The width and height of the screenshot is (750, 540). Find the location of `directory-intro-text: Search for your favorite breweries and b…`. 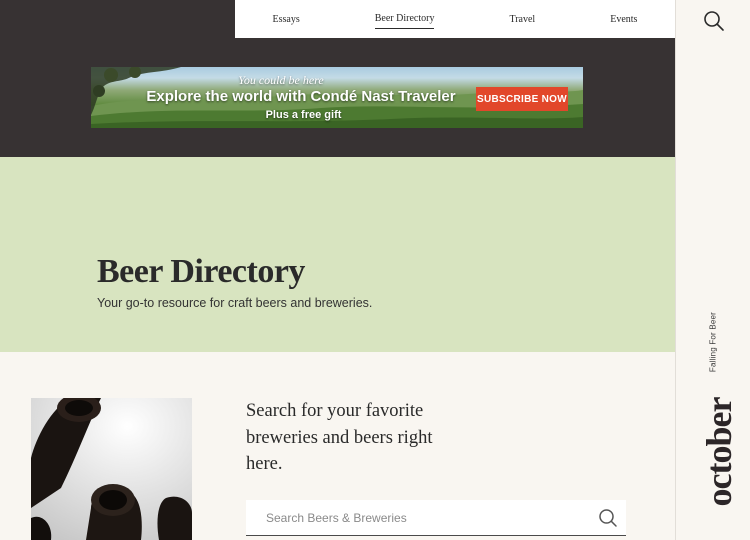

directory-intro-text: Search for your favorite breweries and b… is located at coordinates (339, 437).